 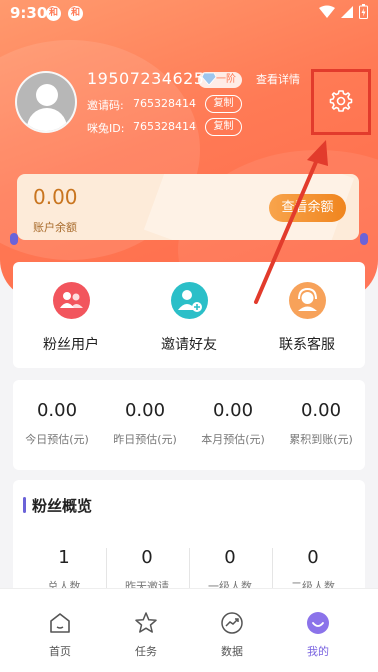 What do you see at coordinates (146, 78) in the screenshot?
I see `user-phone: 19507234625` at bounding box center [146, 78].